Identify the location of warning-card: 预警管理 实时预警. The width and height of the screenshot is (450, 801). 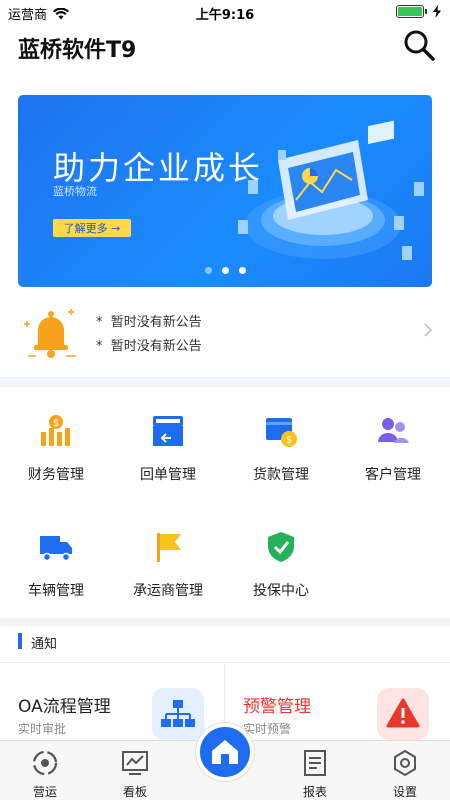
(337, 704).